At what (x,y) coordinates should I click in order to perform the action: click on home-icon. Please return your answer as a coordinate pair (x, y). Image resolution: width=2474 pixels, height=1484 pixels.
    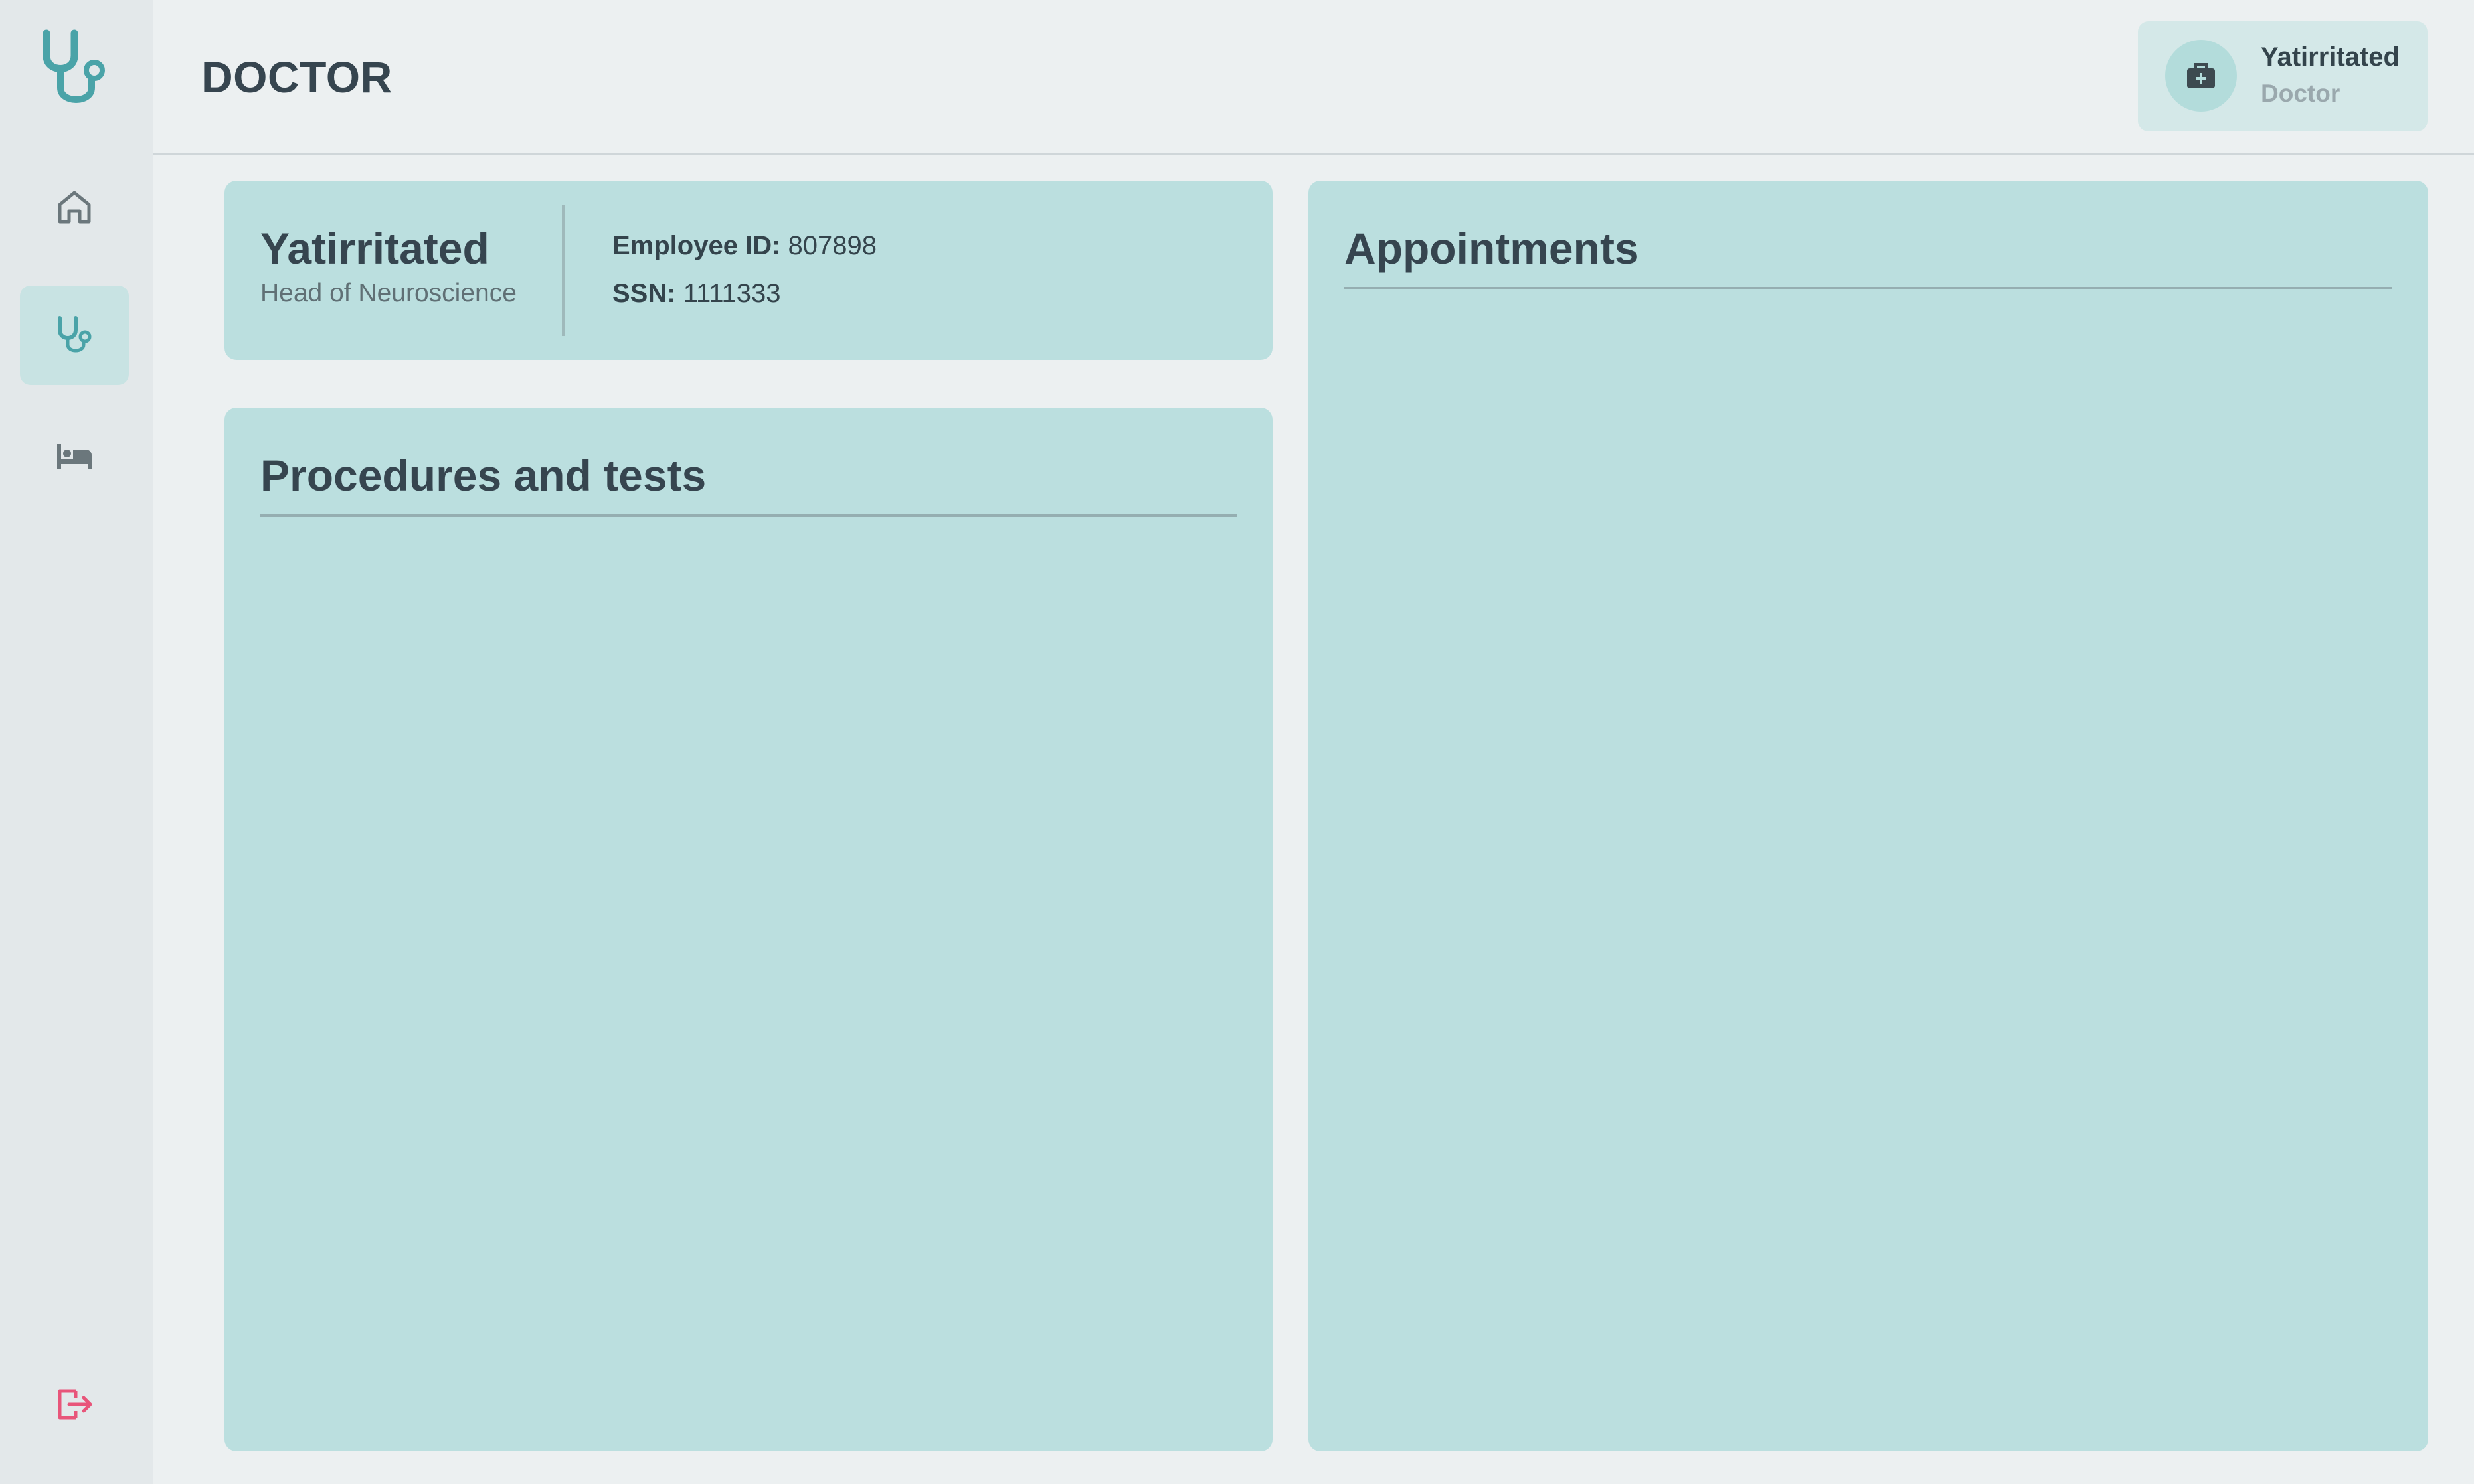
    Looking at the image, I should click on (74, 207).